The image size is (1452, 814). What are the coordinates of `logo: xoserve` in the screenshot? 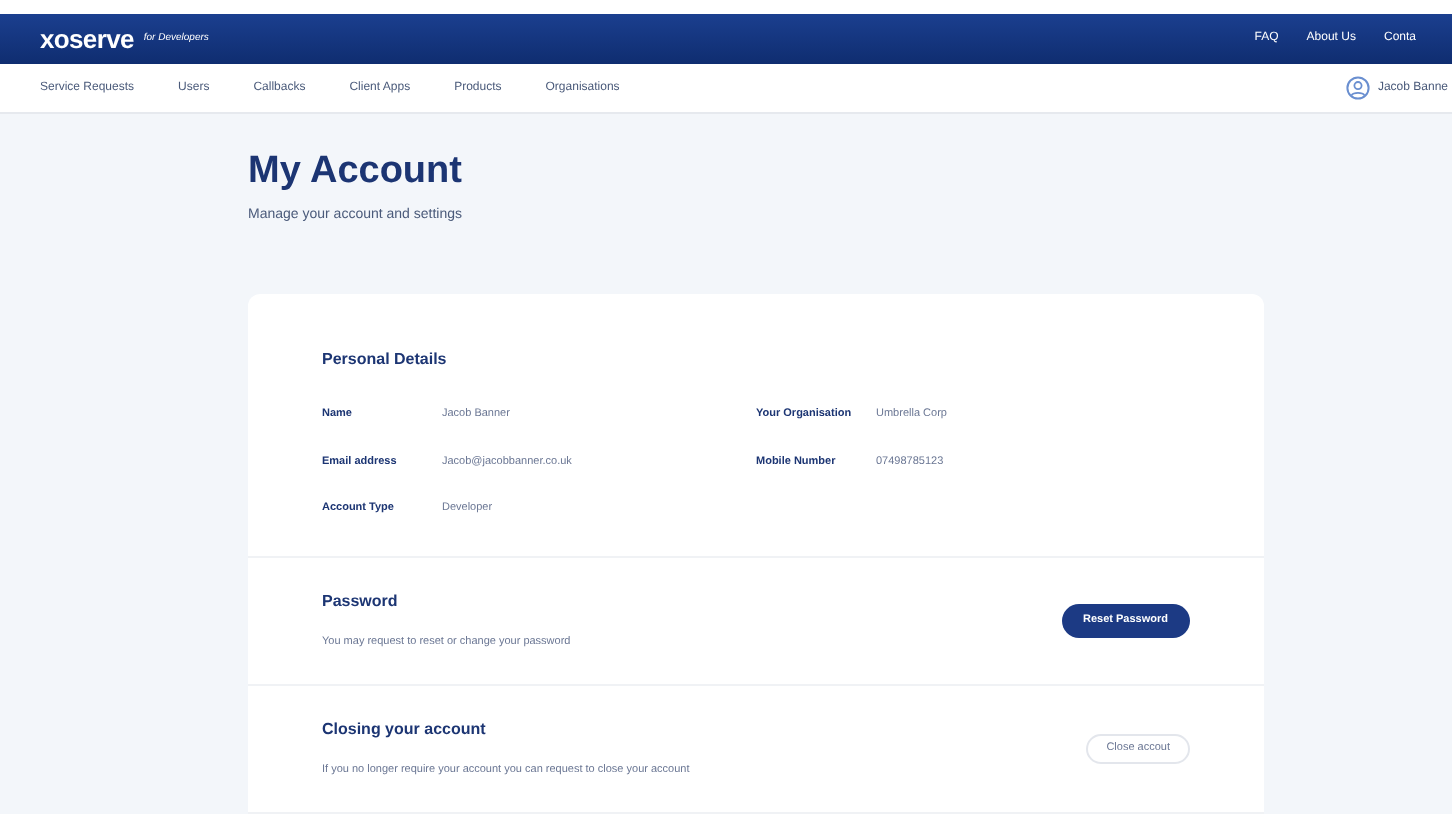 It's located at (87, 39).